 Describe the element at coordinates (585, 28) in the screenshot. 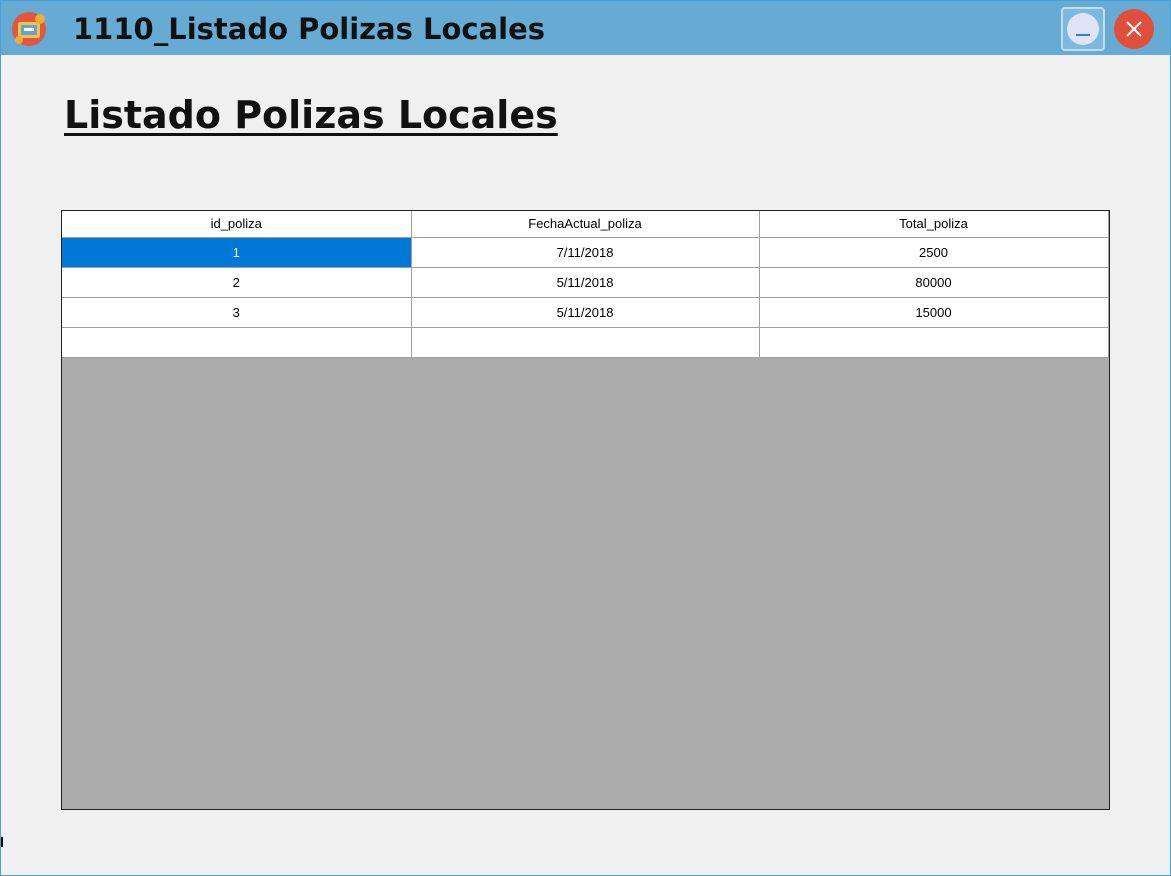

I see `title-bar: 1110_Listado Polizas Locales` at that location.